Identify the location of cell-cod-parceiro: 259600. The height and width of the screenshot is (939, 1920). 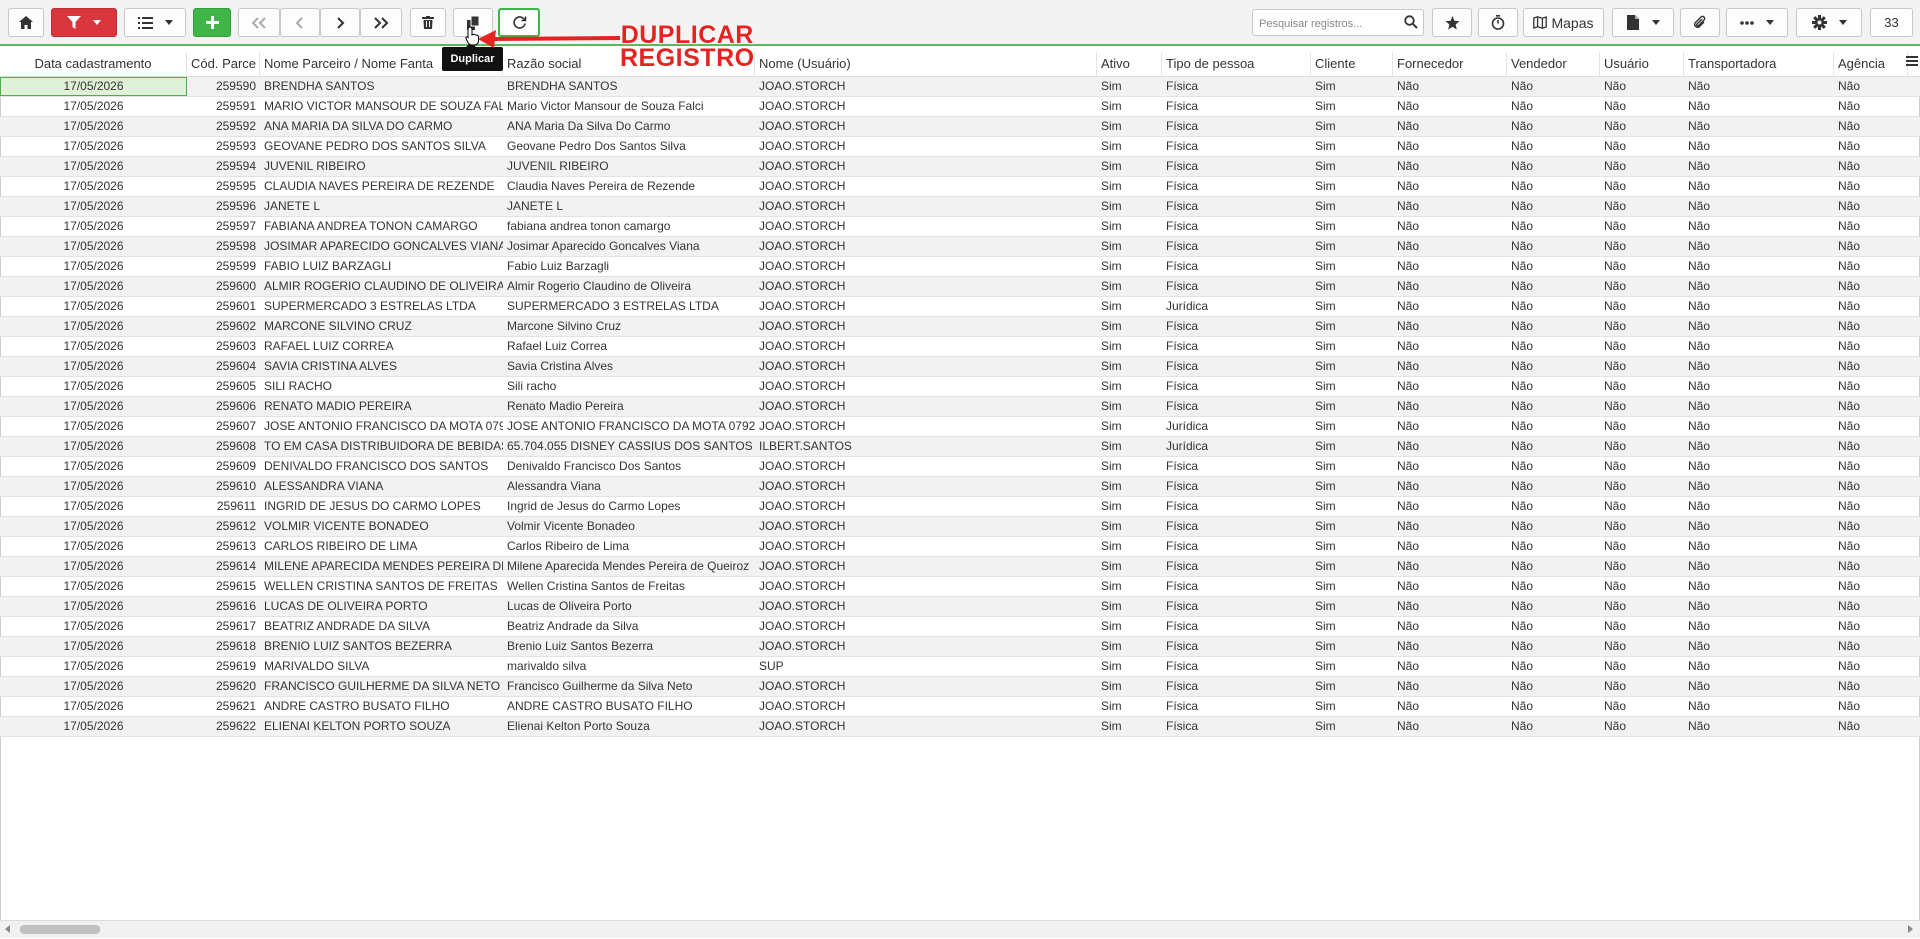
(223, 286).